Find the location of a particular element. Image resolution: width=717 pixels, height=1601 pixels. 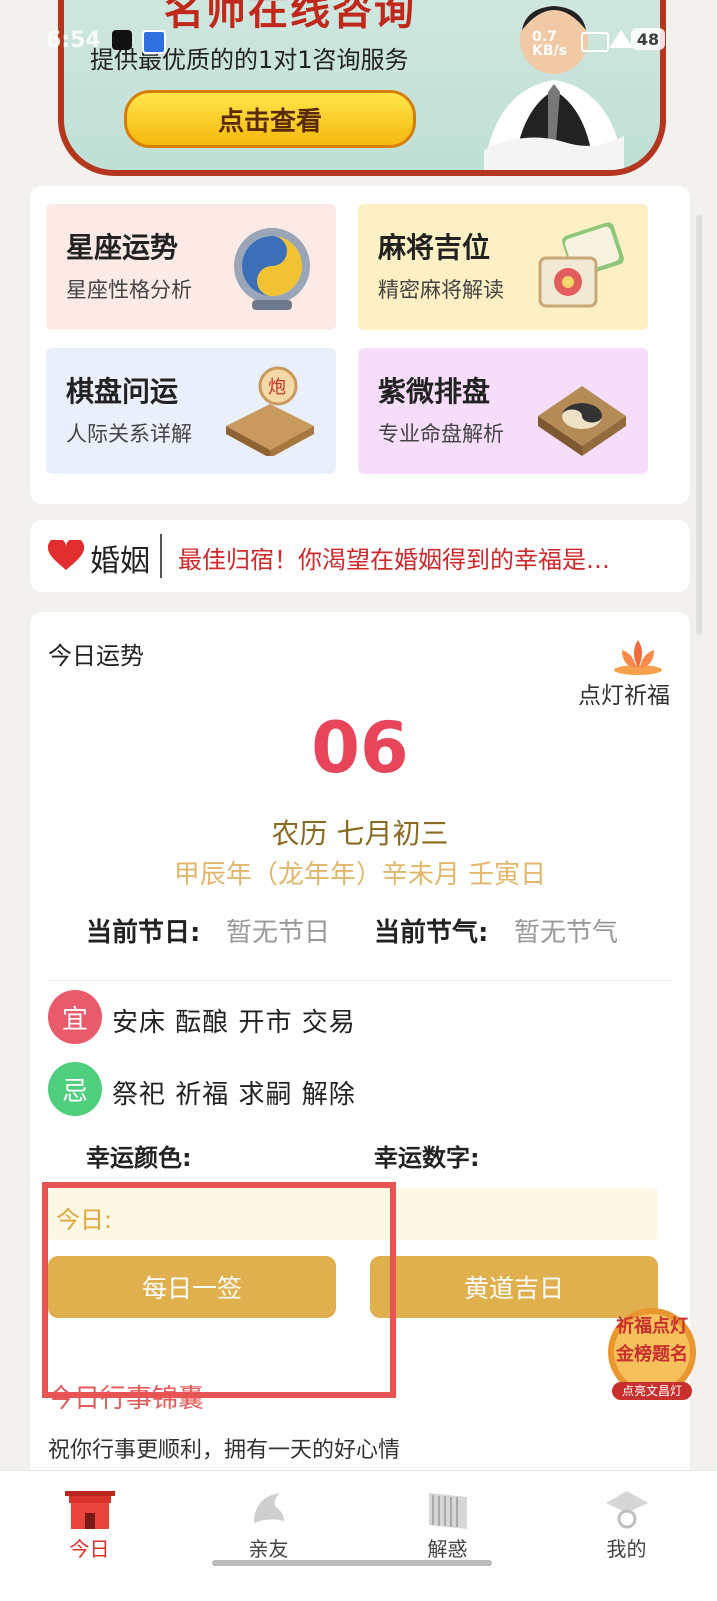

nav-today: 今日 is located at coordinates (89, 1521).